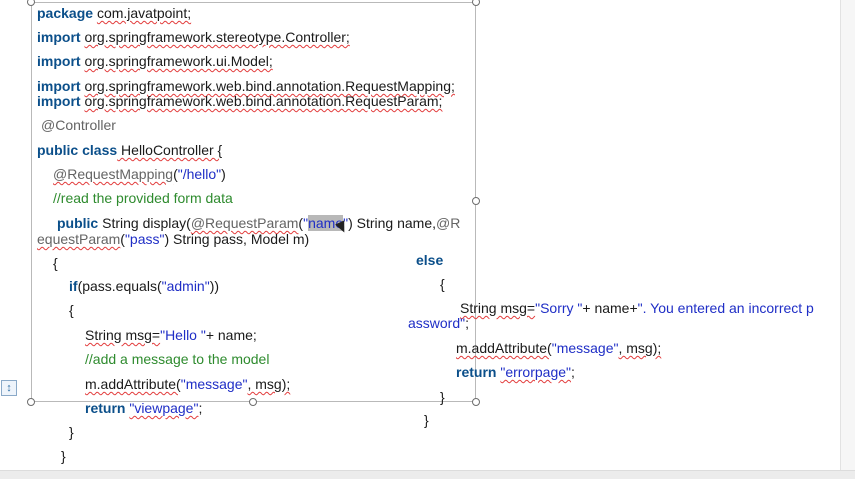  Describe the element at coordinates (476, 201) in the screenshot. I see `resize-handle-middle-right` at that location.